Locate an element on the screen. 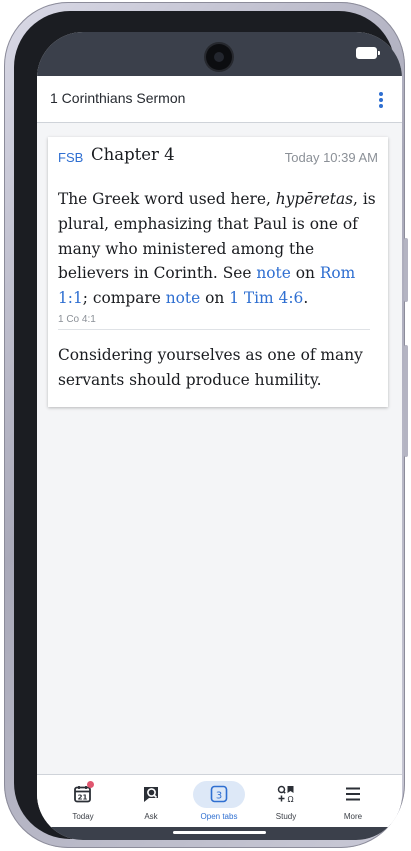  battery-icon is located at coordinates (368, 53).